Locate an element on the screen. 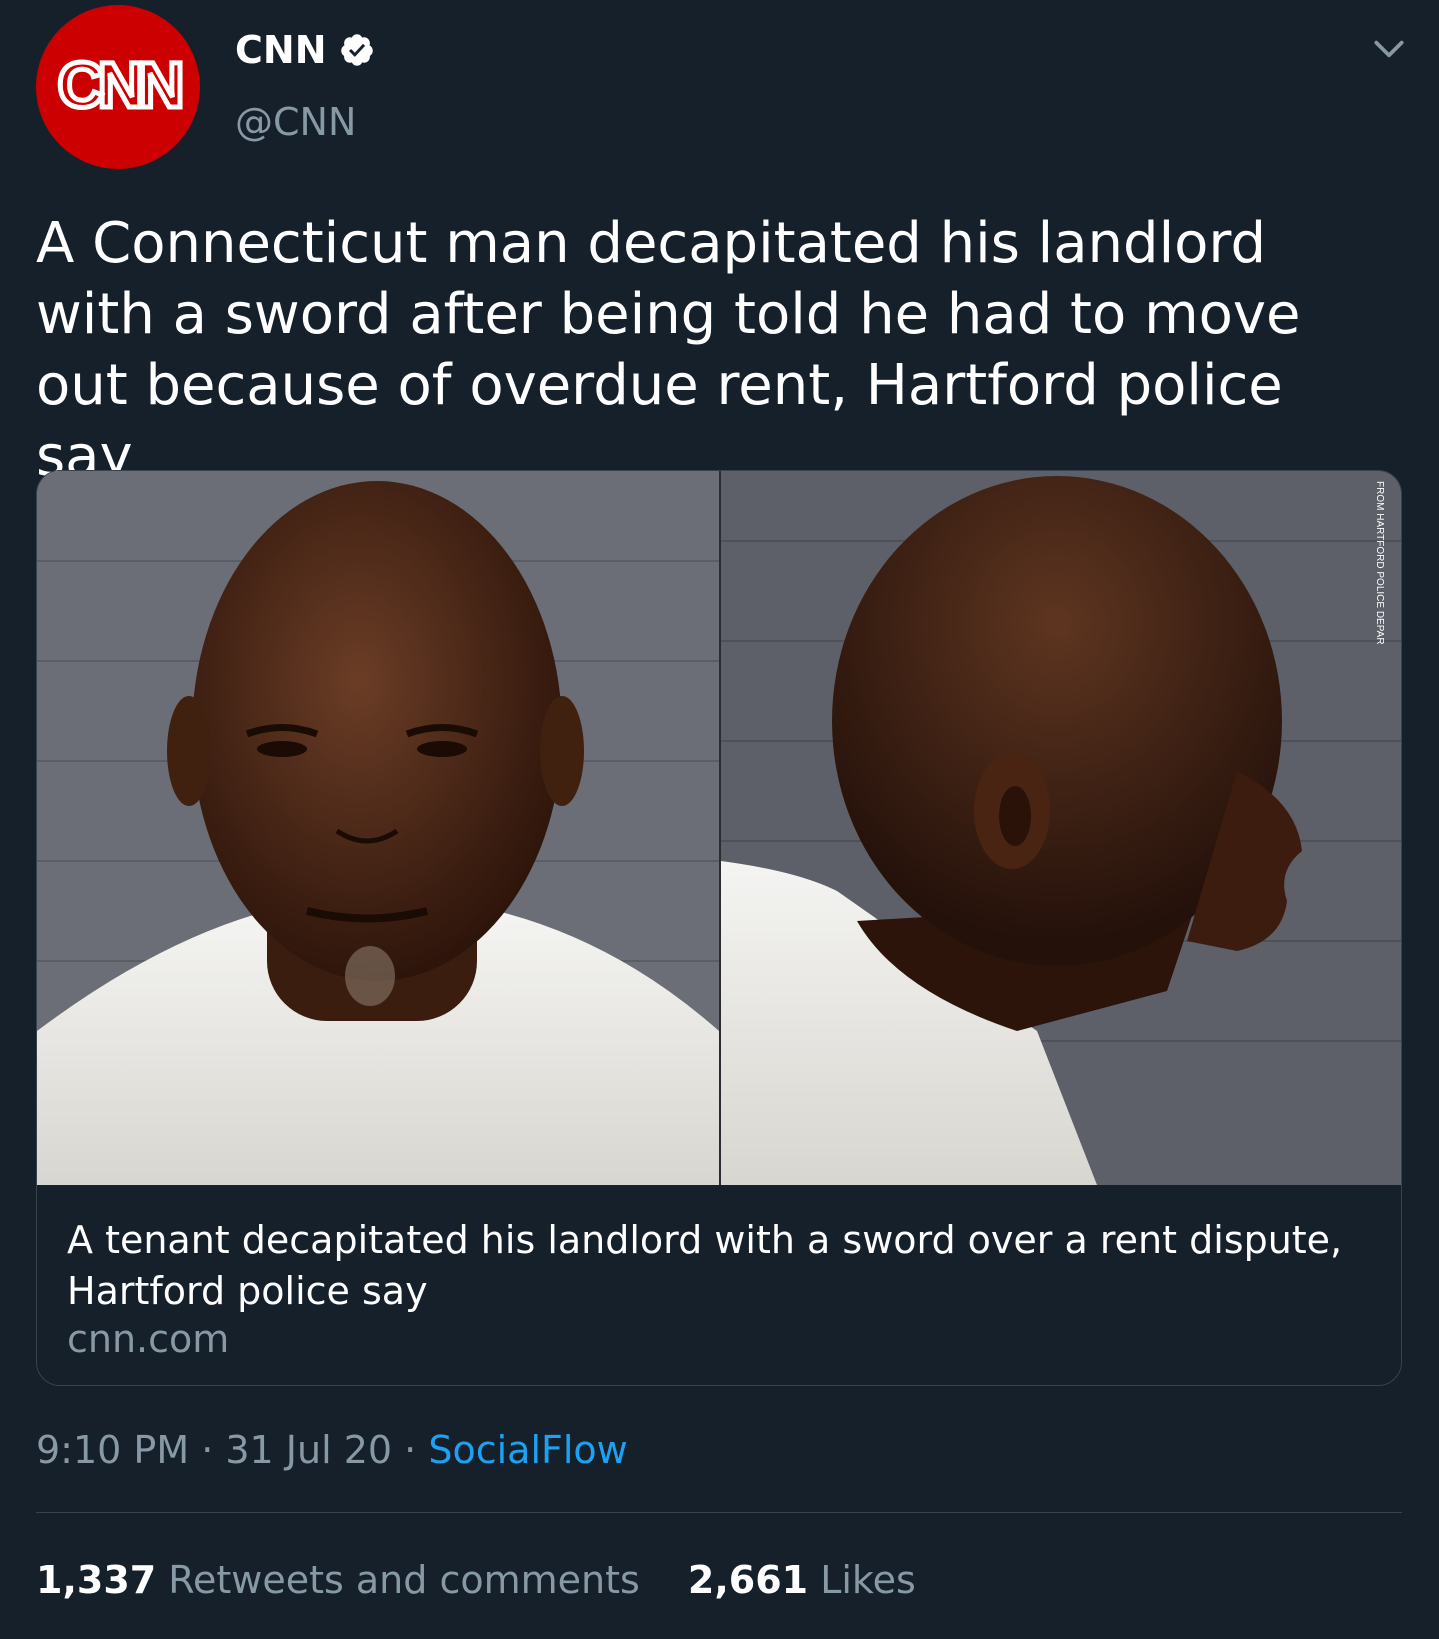  handle: @CNN is located at coordinates (295, 122).